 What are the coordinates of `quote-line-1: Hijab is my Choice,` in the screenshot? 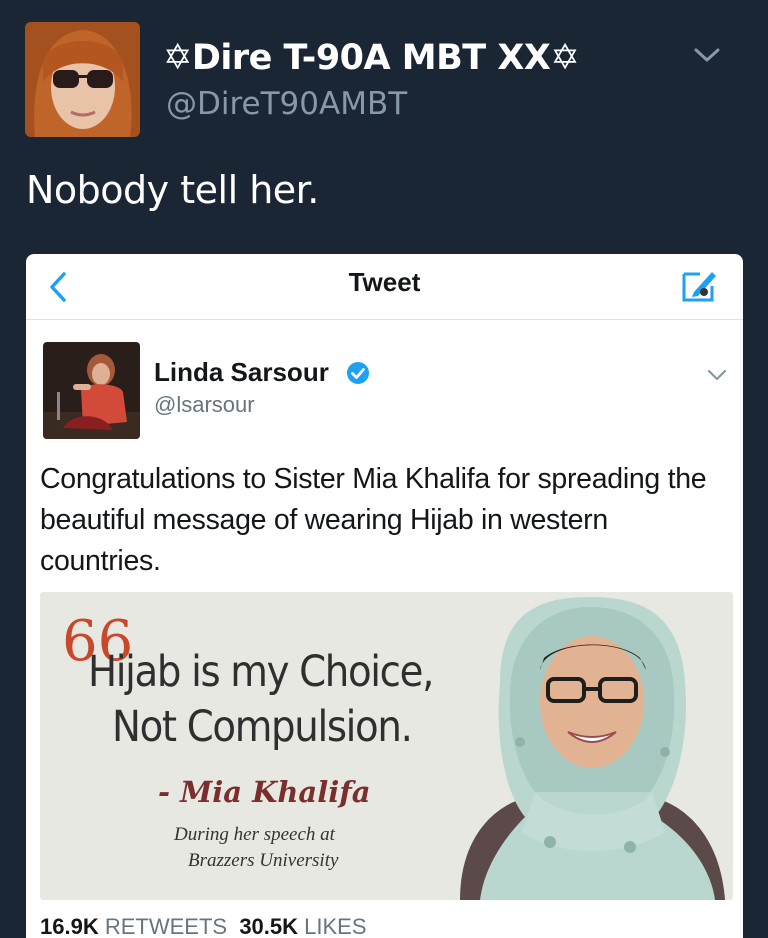 It's located at (261, 672).